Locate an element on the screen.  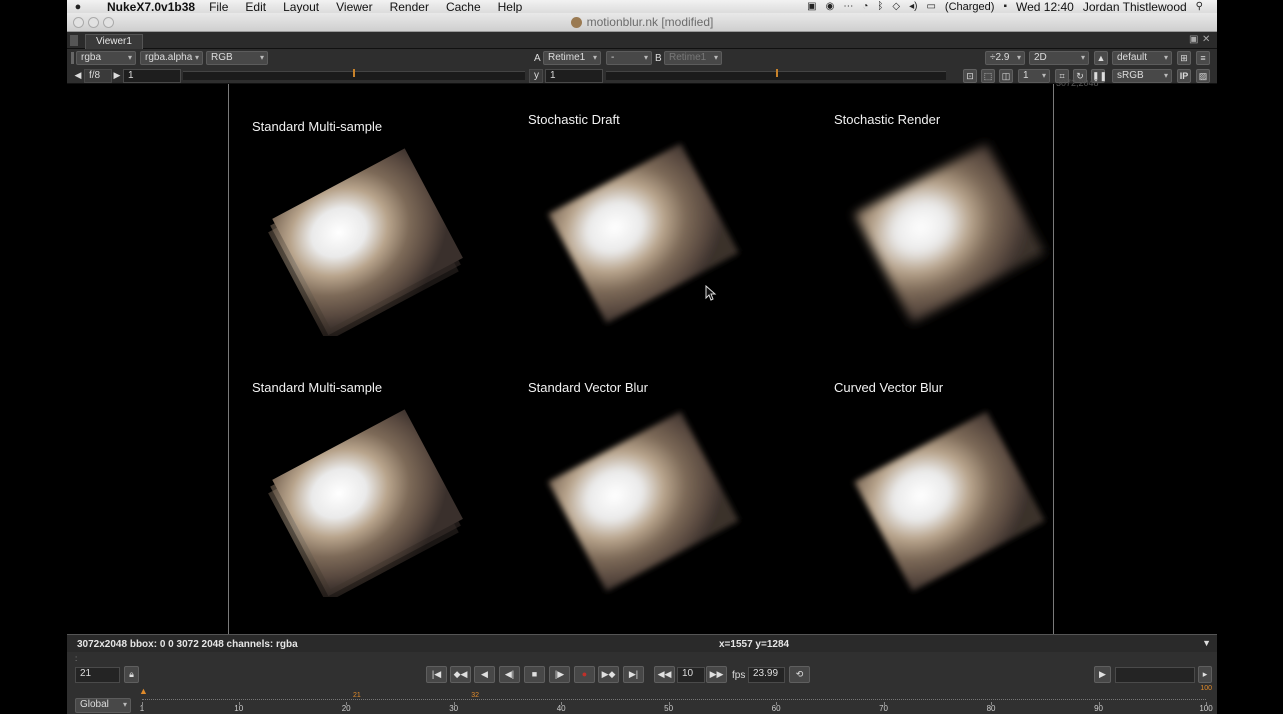
alpha-channel-dropdown: rgba.alpha is located at coordinates (171, 58).